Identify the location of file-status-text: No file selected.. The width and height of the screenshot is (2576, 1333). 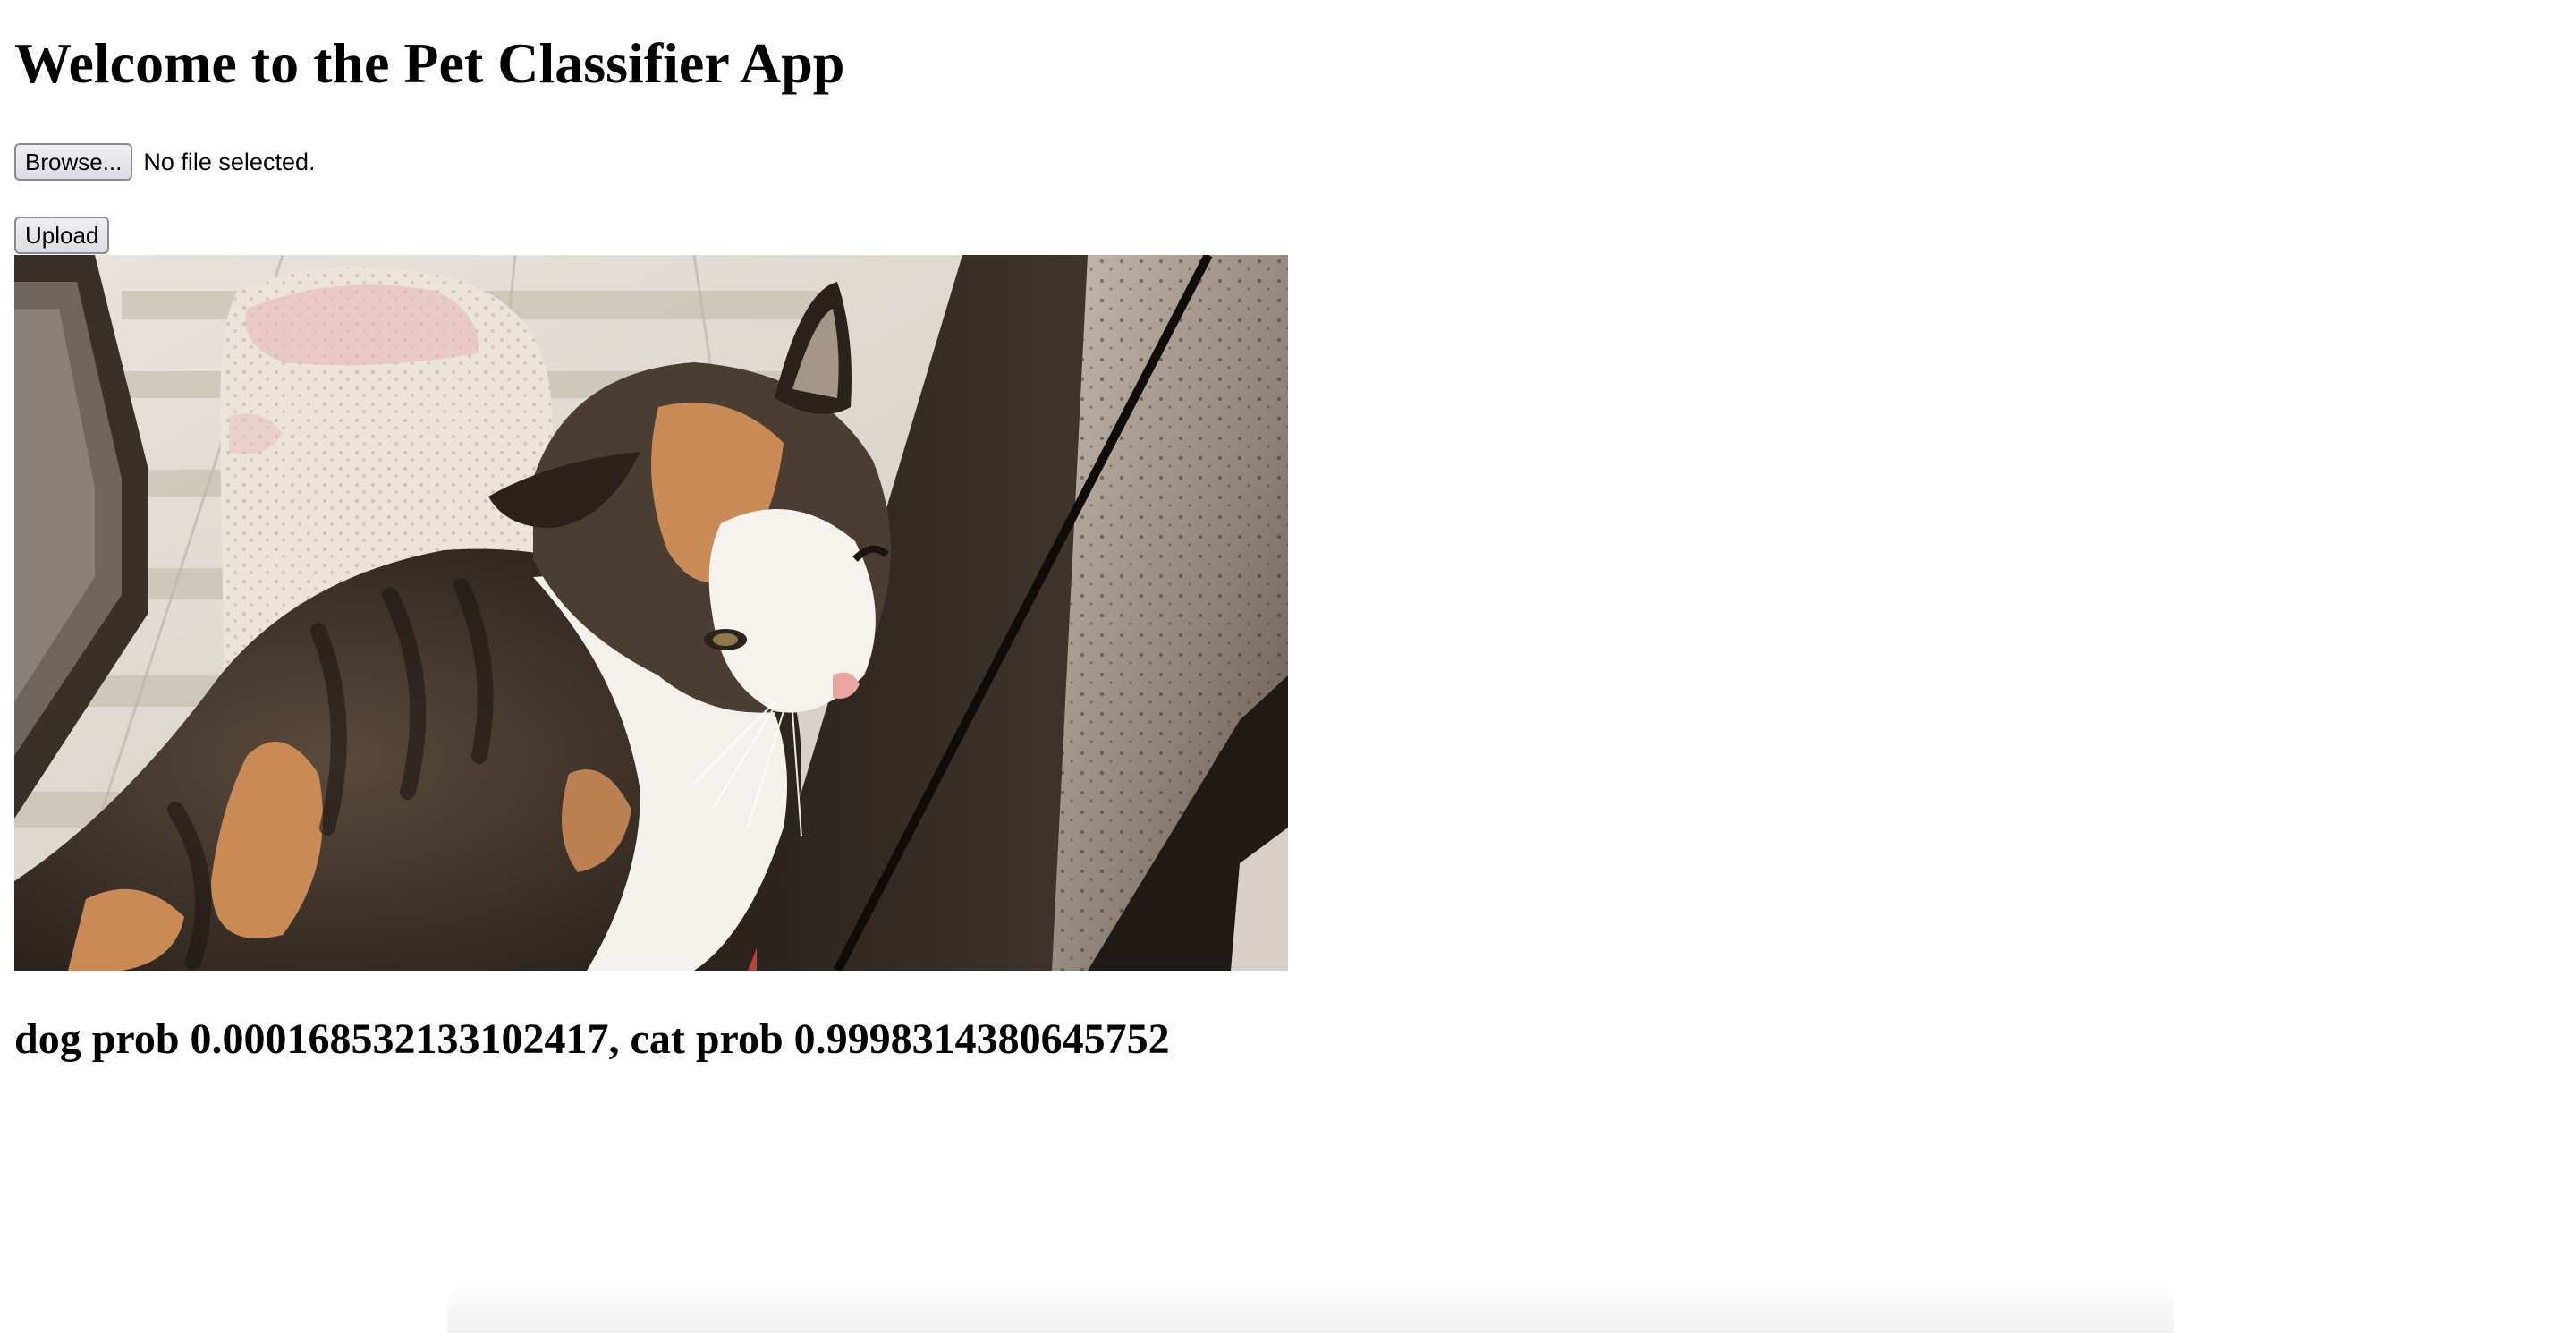
(229, 161).